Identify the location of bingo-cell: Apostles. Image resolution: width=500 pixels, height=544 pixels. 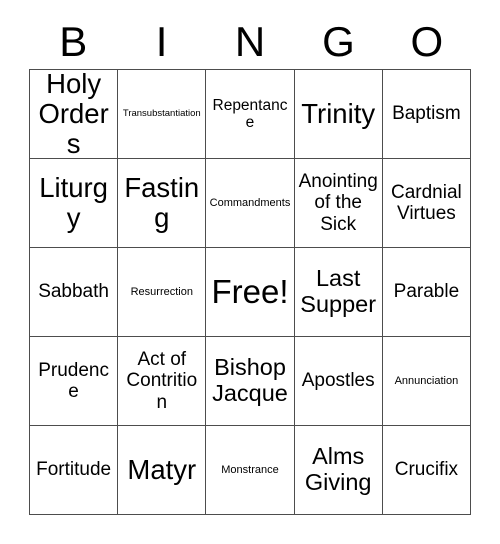
(338, 381).